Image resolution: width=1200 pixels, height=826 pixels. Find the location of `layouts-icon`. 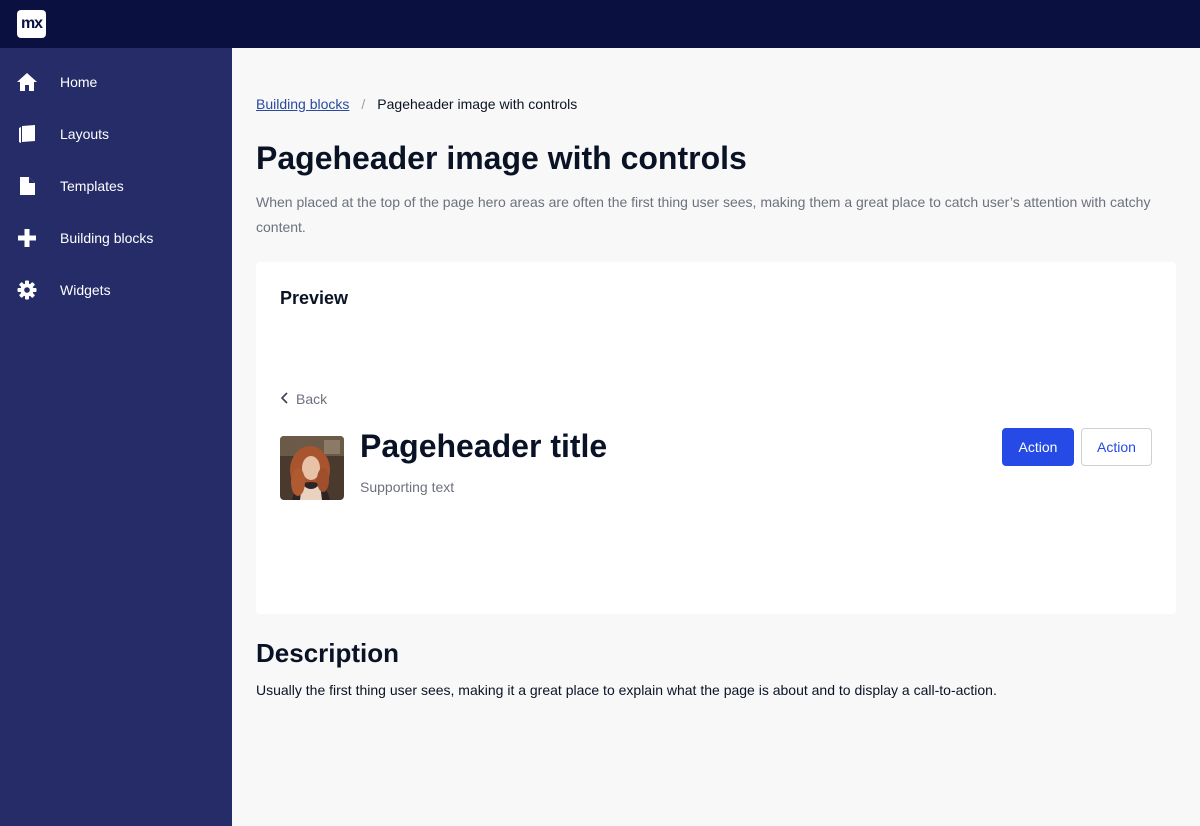

layouts-icon is located at coordinates (27, 134).